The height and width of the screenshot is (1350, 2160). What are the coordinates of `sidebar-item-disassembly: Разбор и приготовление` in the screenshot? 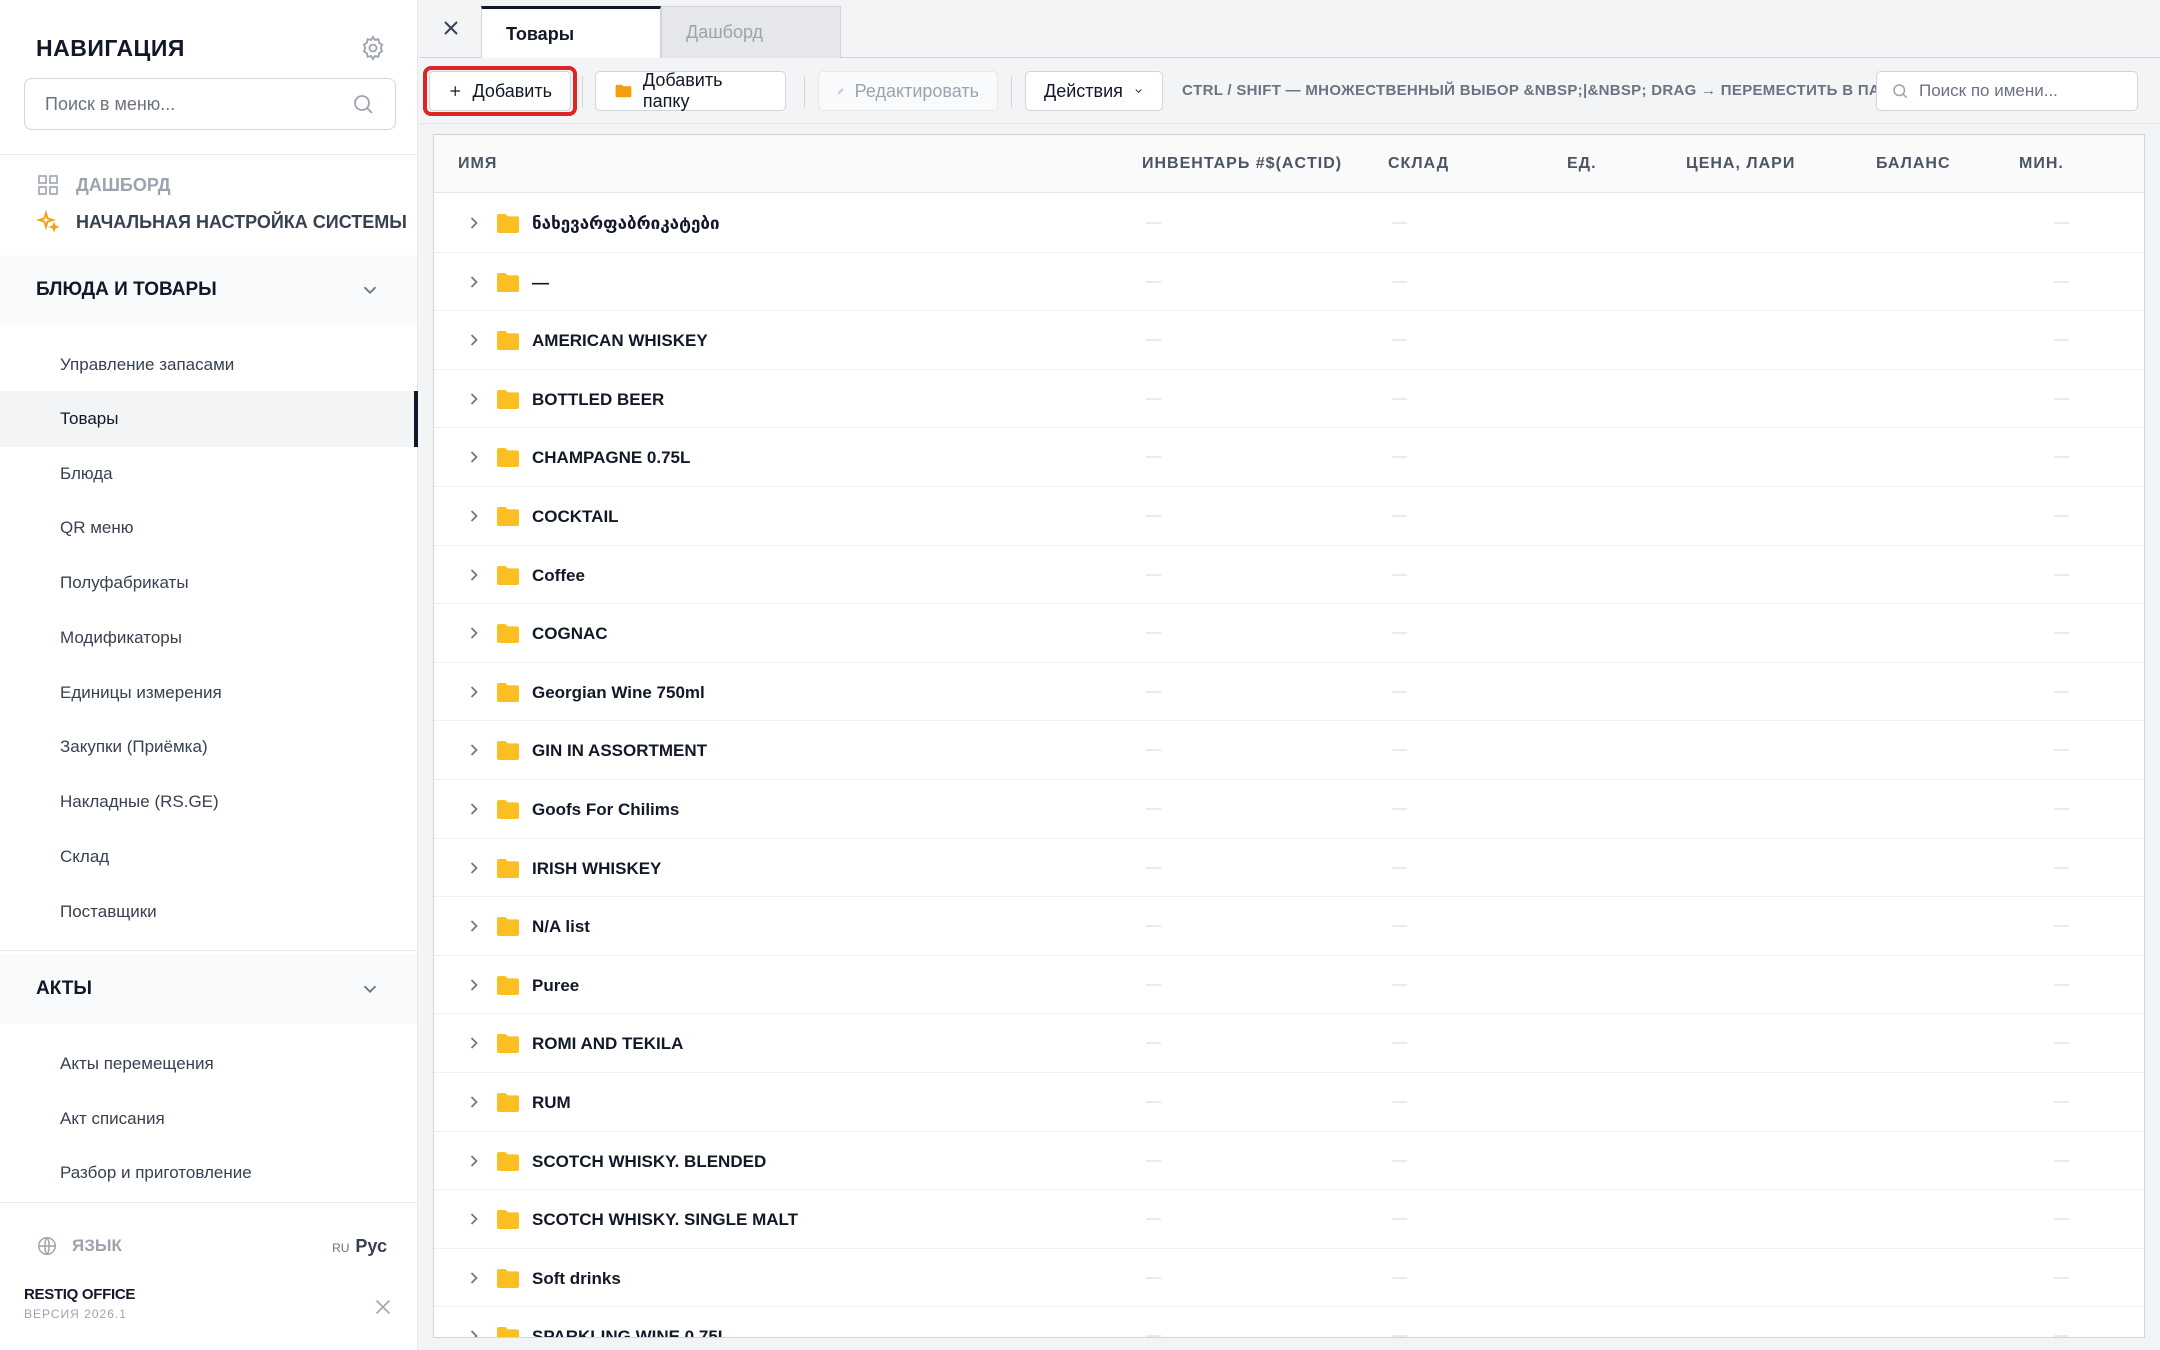 It's located at (209, 1173).